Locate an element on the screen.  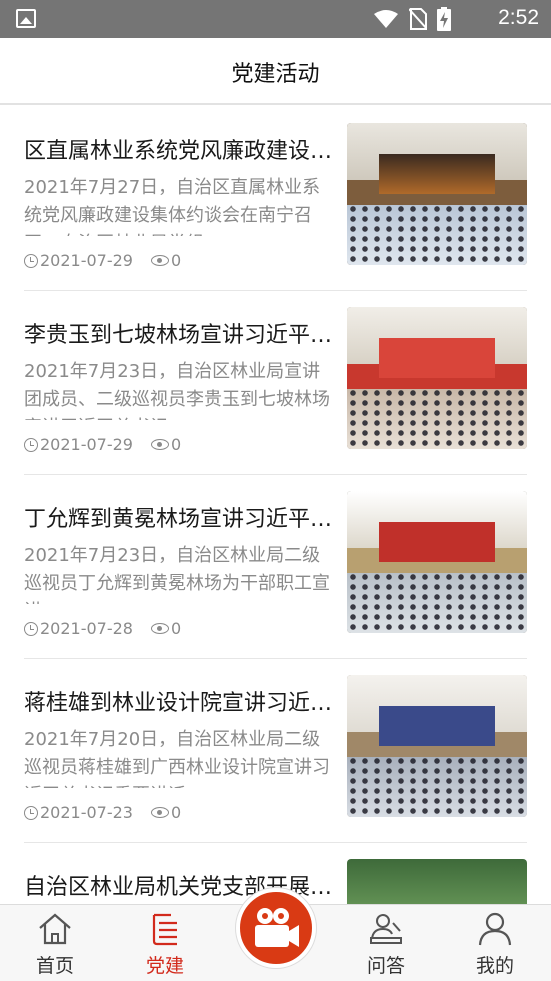
wifi-icon is located at coordinates (386, 19).